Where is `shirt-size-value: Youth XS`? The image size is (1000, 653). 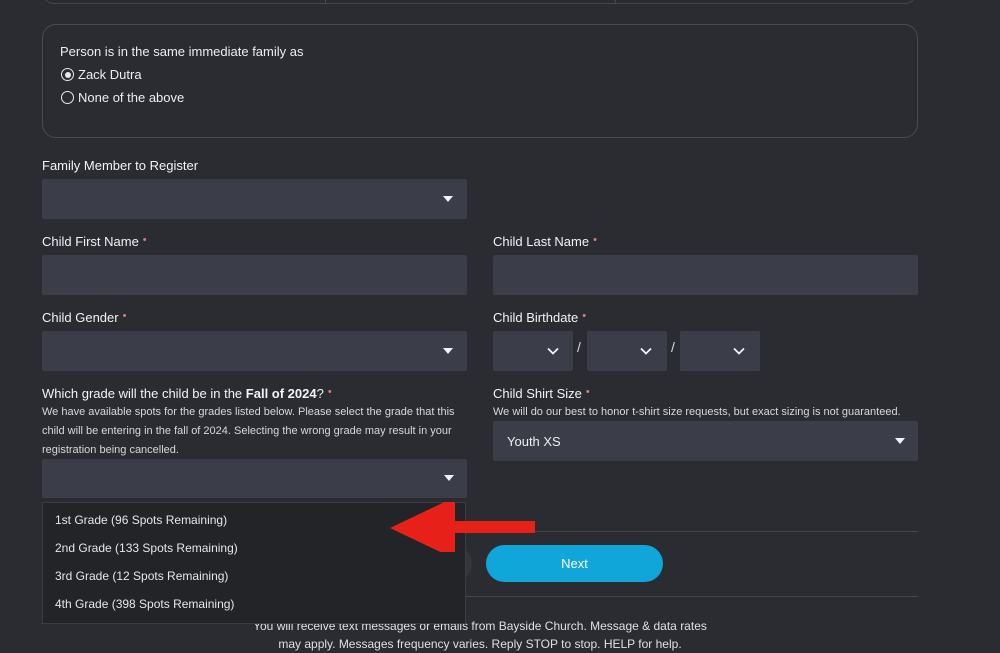
shirt-size-value: Youth XS is located at coordinates (534, 441).